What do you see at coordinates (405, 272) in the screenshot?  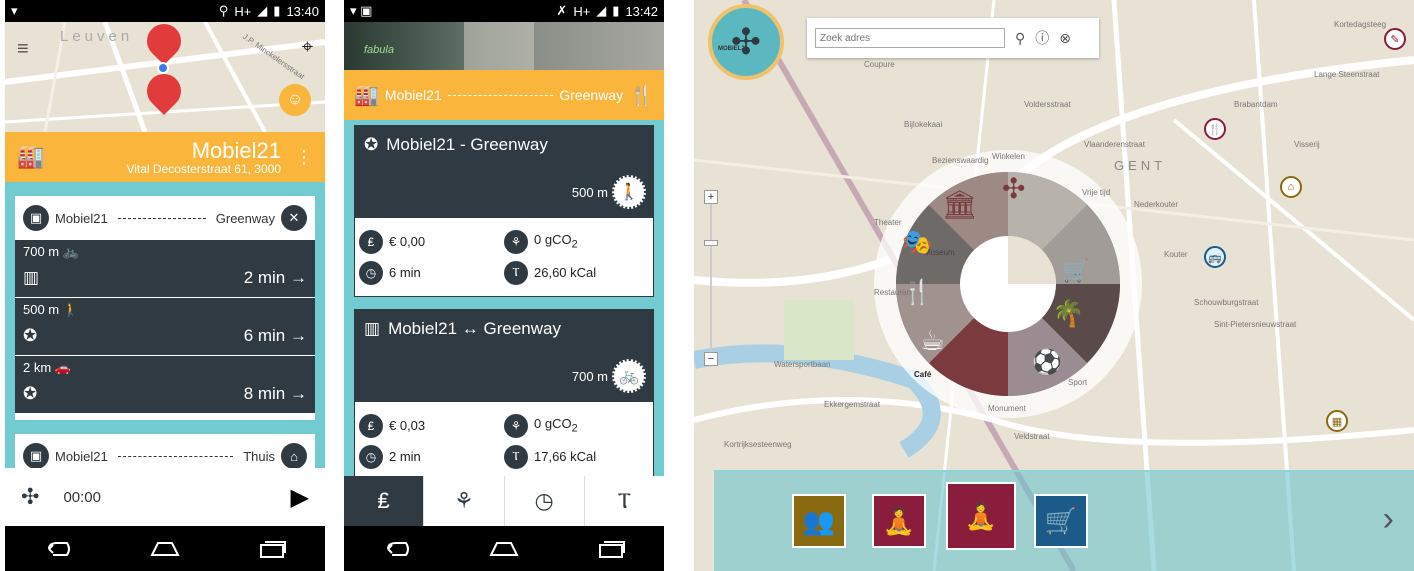 I see `card-time: 6 min` at bounding box center [405, 272].